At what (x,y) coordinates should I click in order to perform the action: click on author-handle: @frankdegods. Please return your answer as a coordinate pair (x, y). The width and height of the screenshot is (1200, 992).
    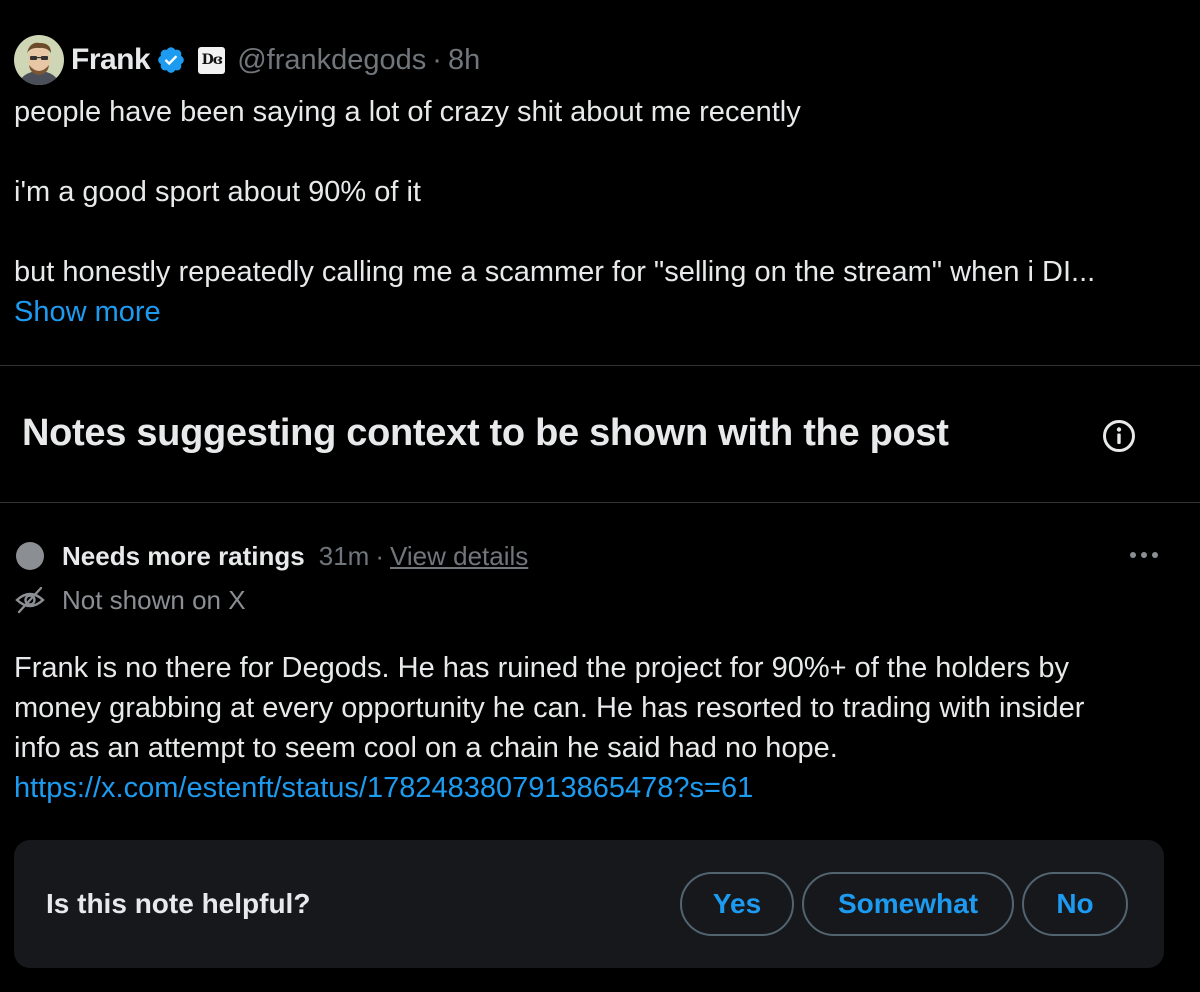
    Looking at the image, I should click on (331, 60).